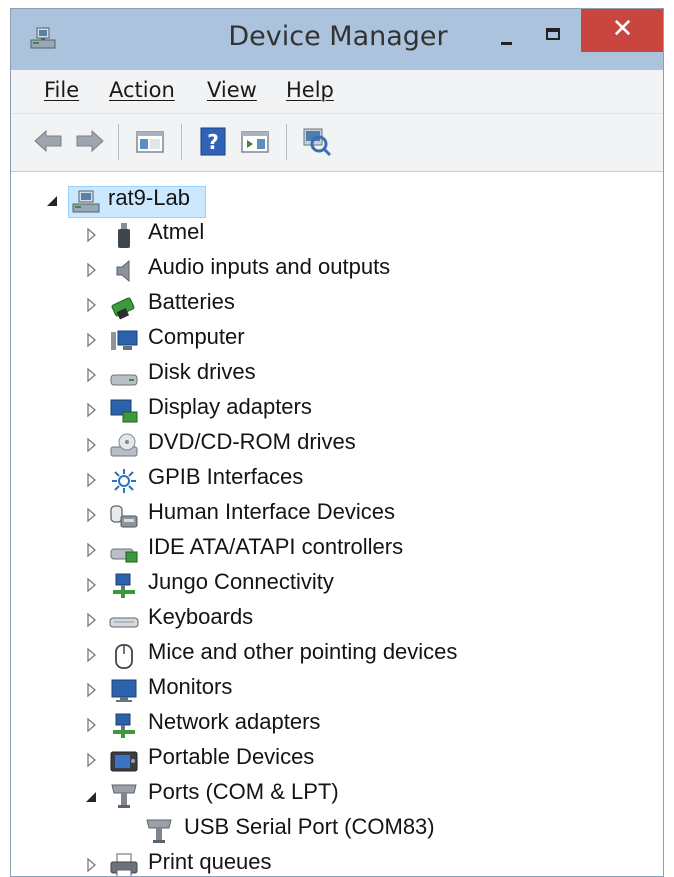 This screenshot has height=877, width=674. I want to click on tree-item-label: IDE ATA/ATAPI controllers, so click(276, 546).